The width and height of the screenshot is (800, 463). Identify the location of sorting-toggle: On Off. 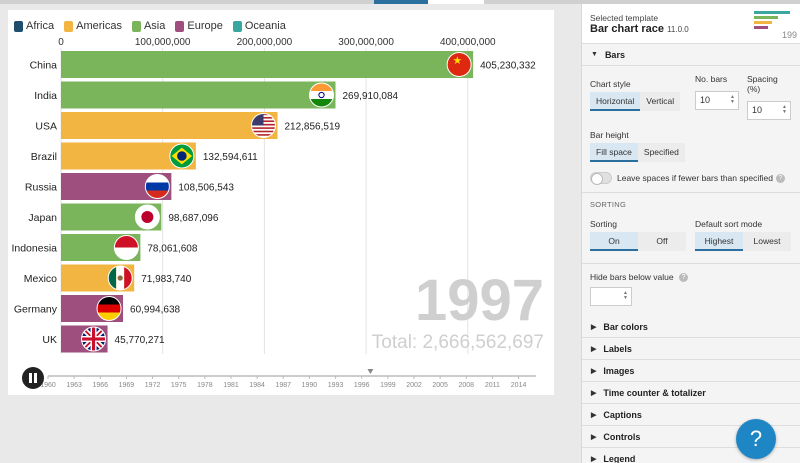
(638, 241).